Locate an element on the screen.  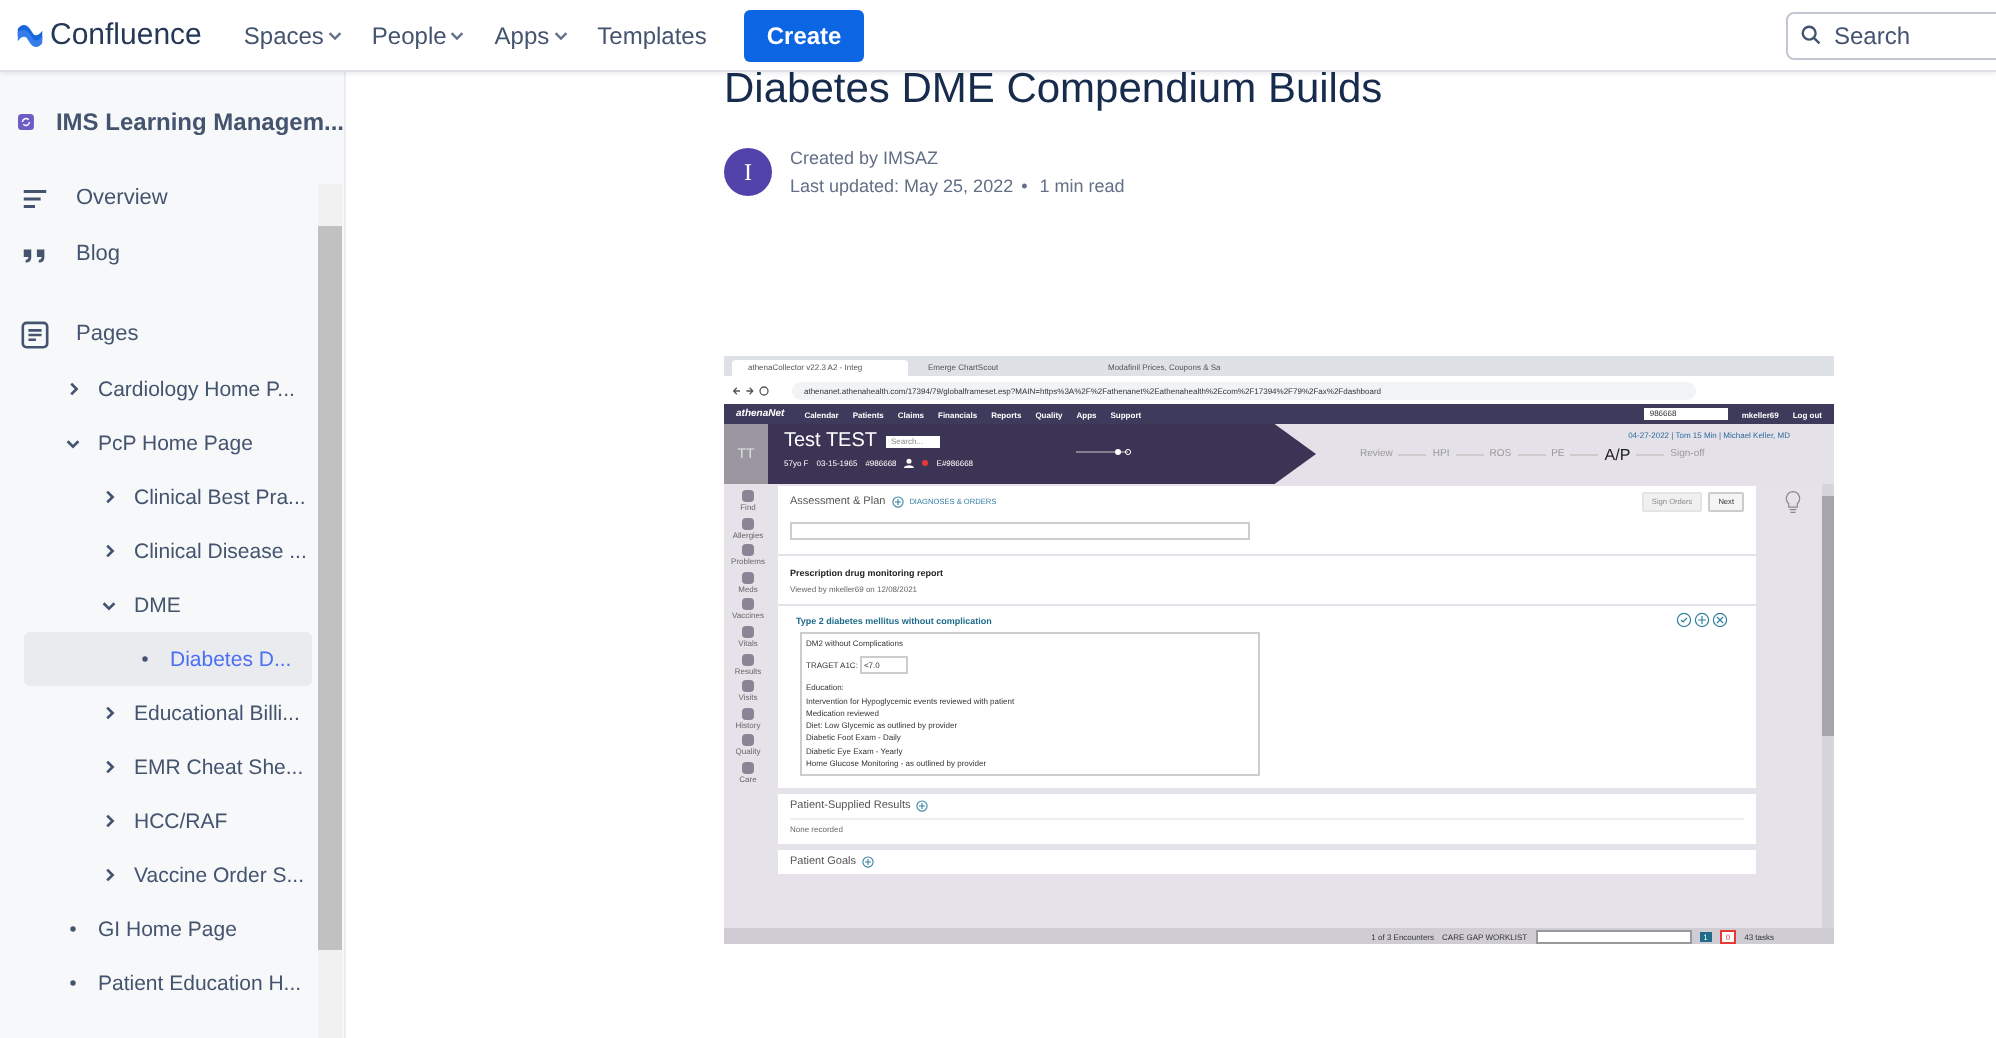
document-icon is located at coordinates (35, 334).